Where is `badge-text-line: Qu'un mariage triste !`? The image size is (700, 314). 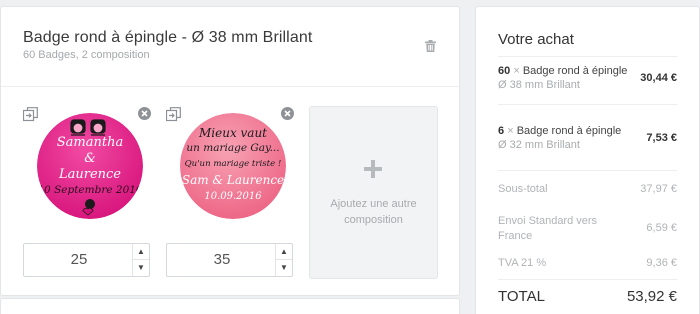 badge-text-line: Qu'un mariage triste ! is located at coordinates (233, 164).